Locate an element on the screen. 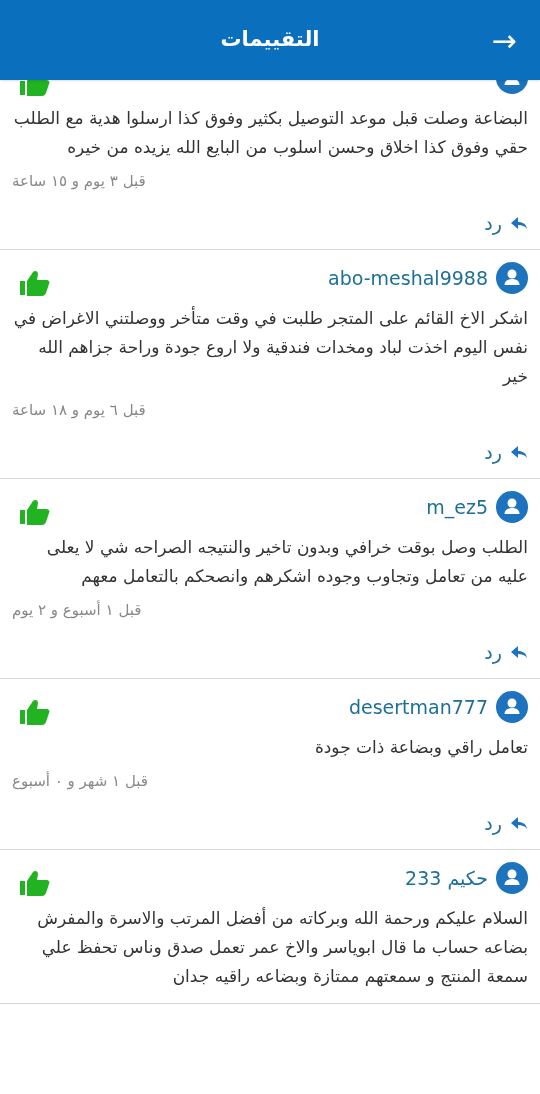 The height and width of the screenshot is (1094, 540). username: desertman777 is located at coordinates (418, 707).